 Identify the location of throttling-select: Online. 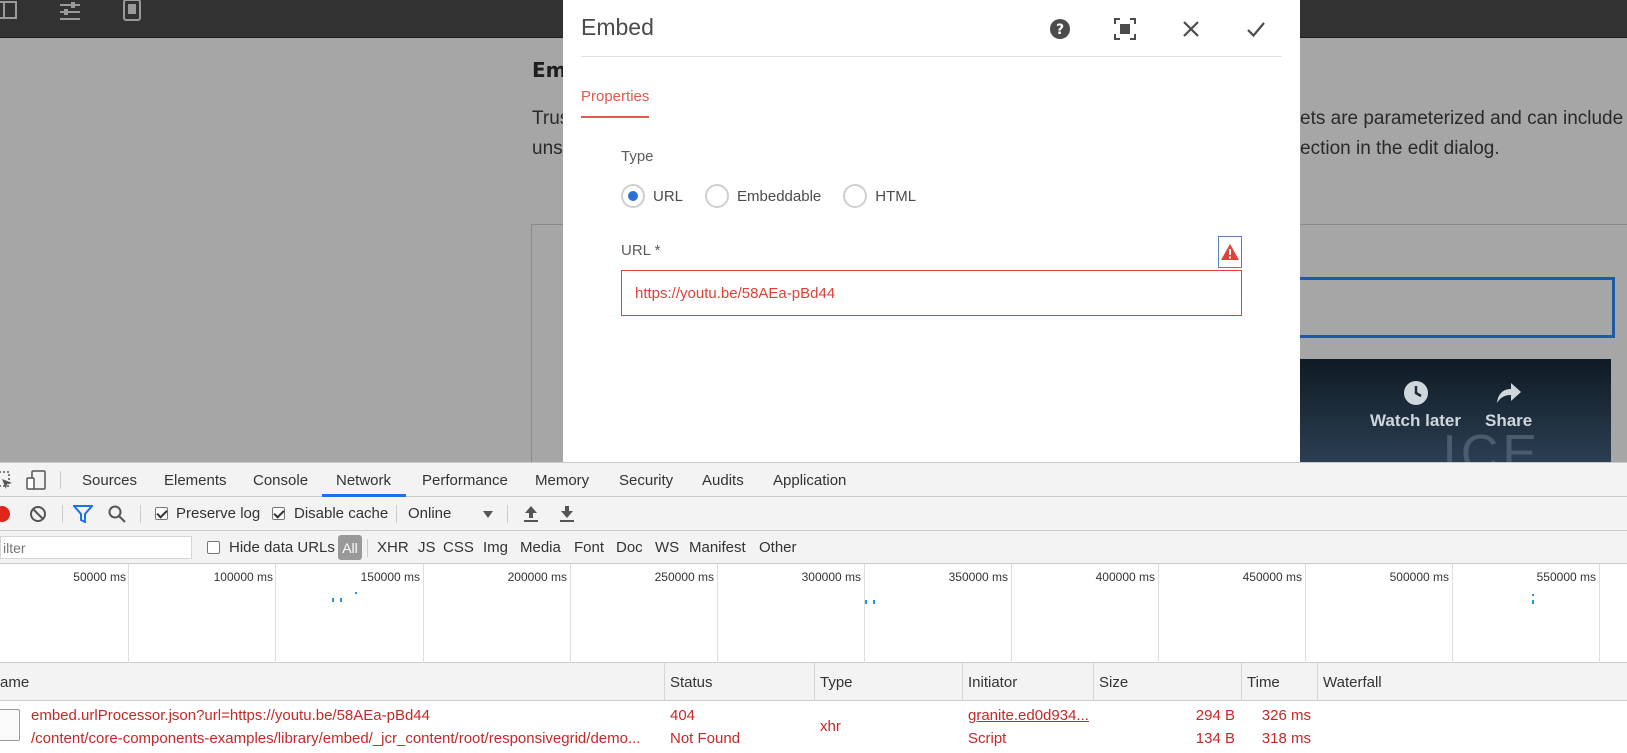
(429, 513).